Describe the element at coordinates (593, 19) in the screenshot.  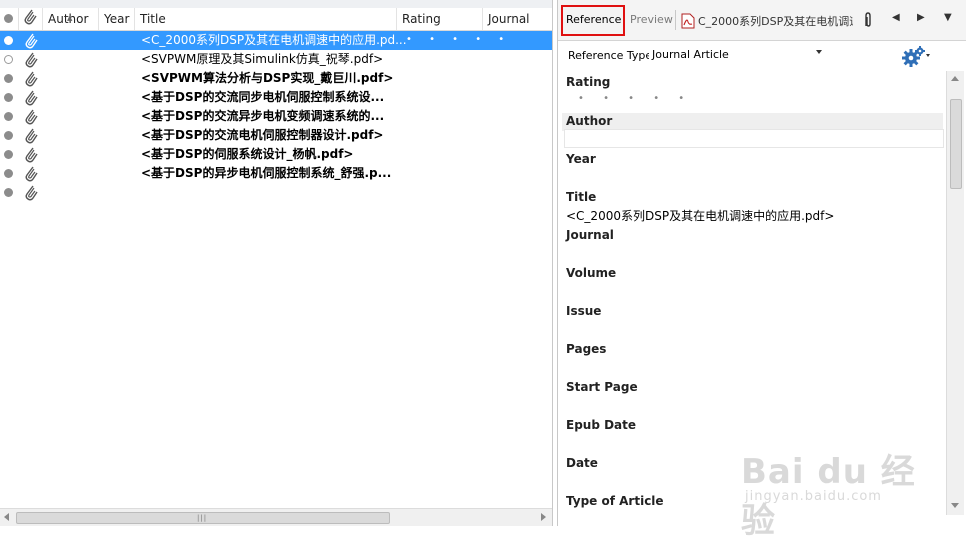
I see `tab-reference: Reference` at that location.